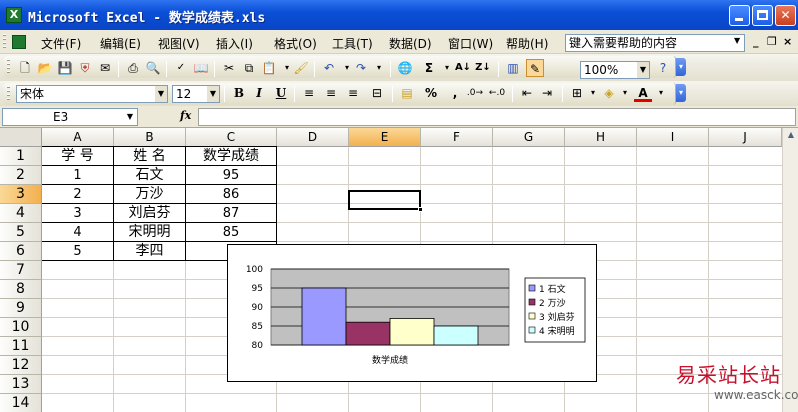  What do you see at coordinates (196, 94) in the screenshot?
I see `font-size-select: 12 ▼` at bounding box center [196, 94].